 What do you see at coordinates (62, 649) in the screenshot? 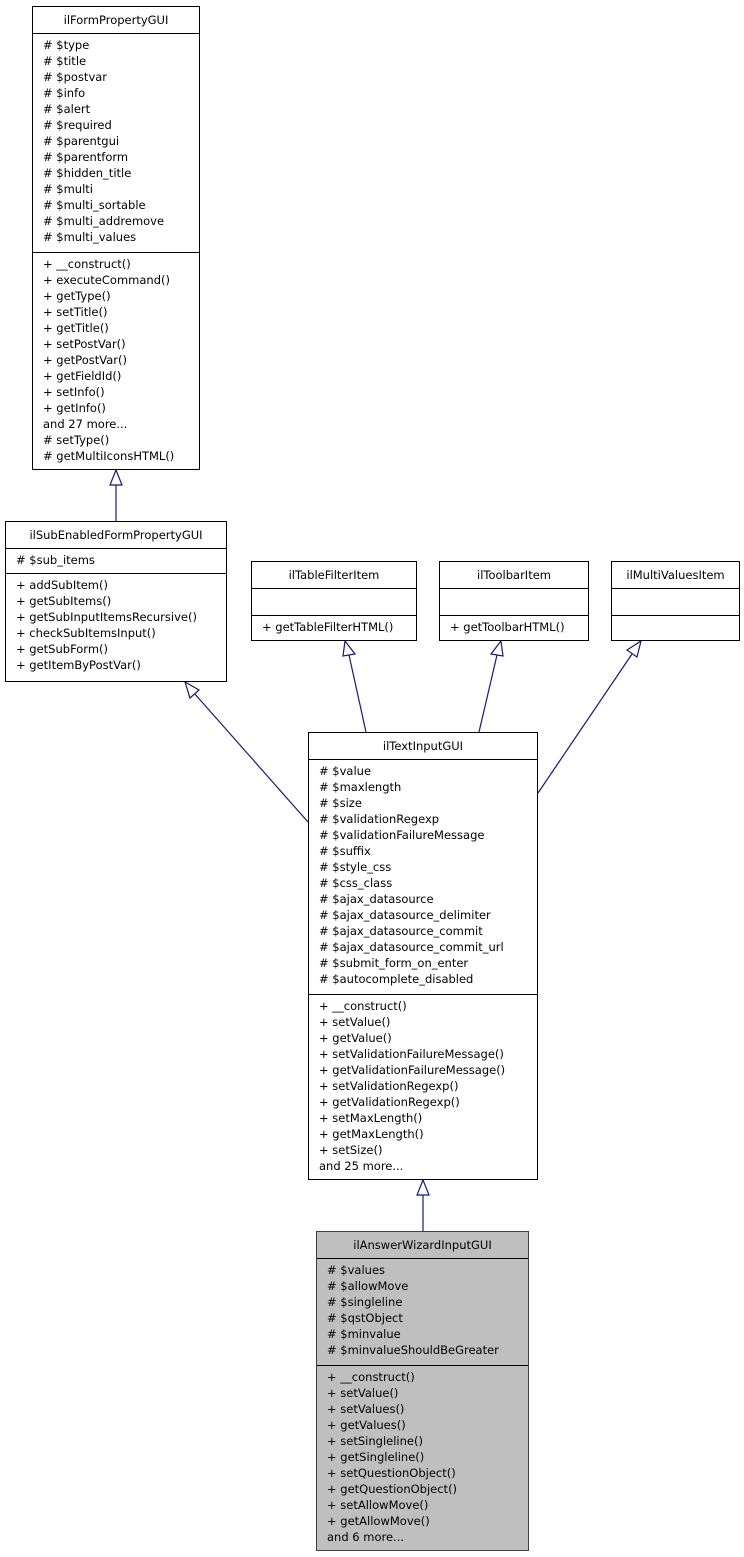
I see `method-item: + getSubForm()` at bounding box center [62, 649].